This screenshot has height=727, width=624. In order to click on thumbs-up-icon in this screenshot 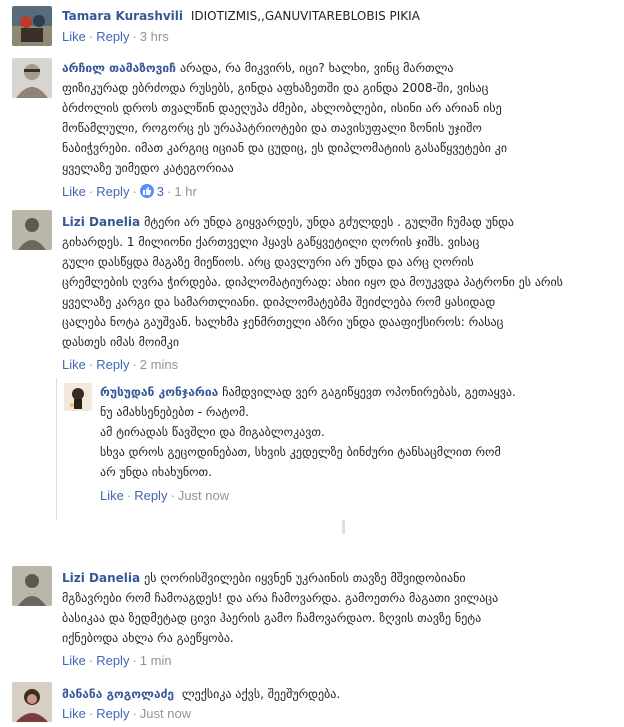, I will do `click(146, 191)`.